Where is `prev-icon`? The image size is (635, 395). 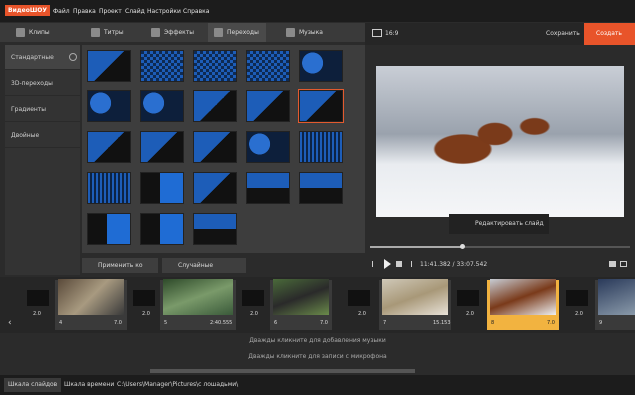
prev-icon is located at coordinates (375, 264).